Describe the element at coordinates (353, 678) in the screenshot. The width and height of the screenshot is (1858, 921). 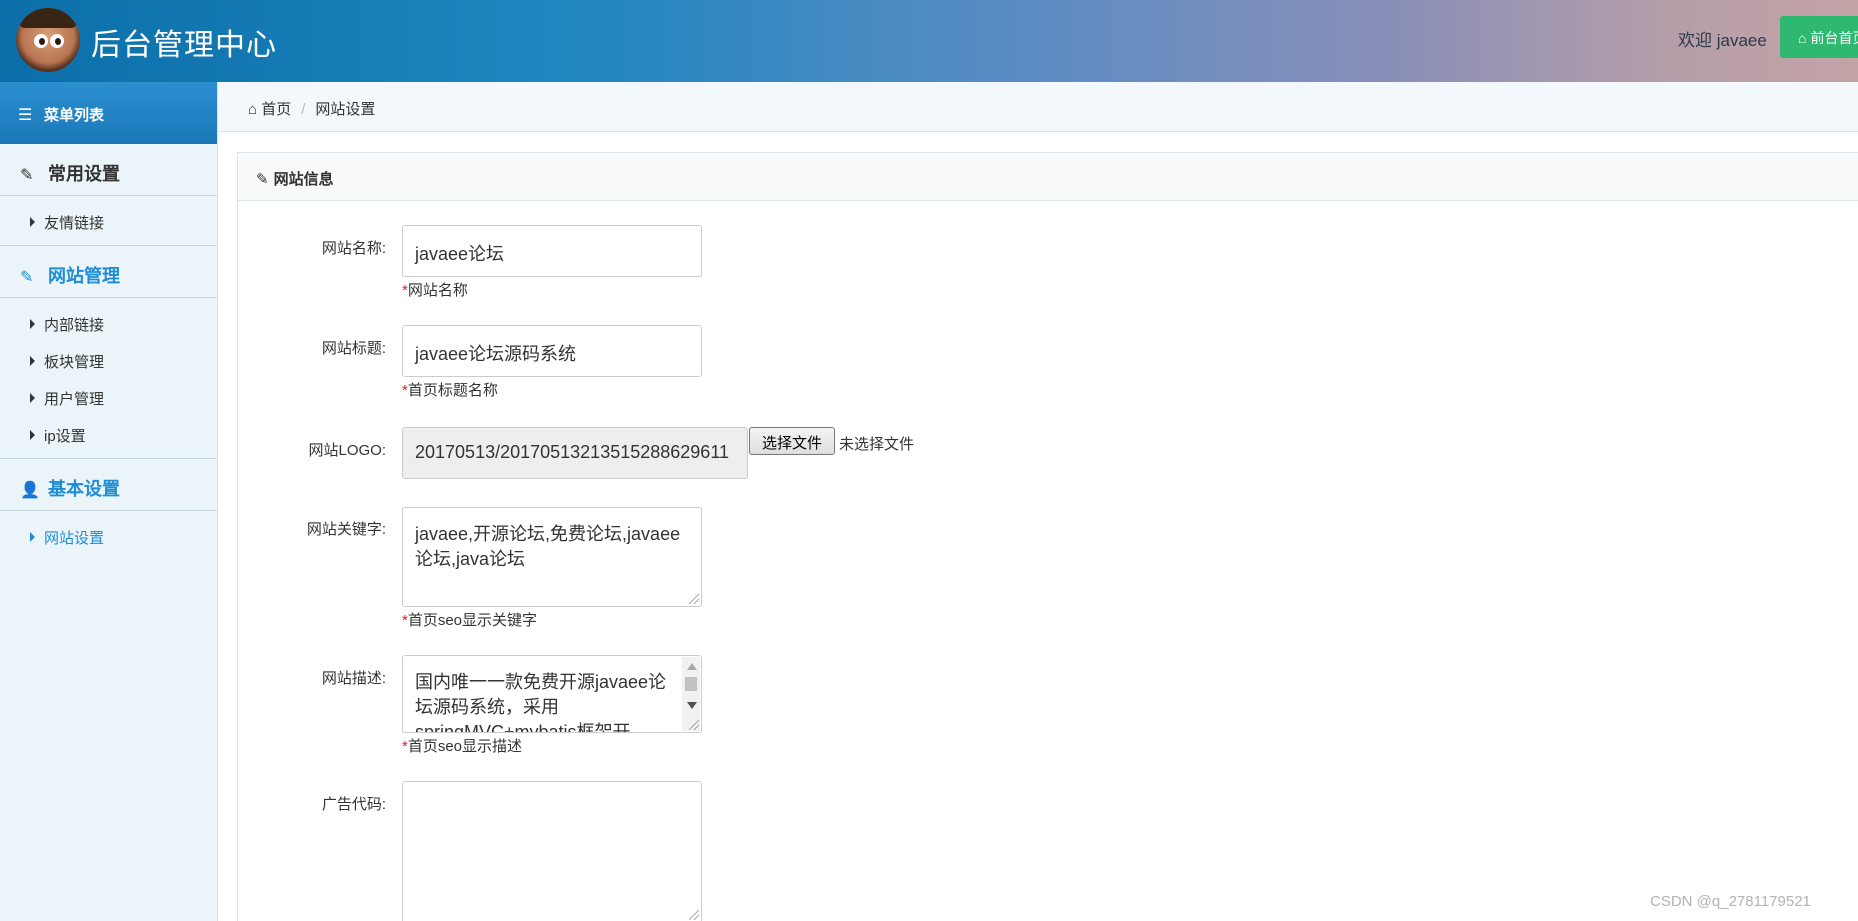
I see `description-label: 网站描述:` at that location.